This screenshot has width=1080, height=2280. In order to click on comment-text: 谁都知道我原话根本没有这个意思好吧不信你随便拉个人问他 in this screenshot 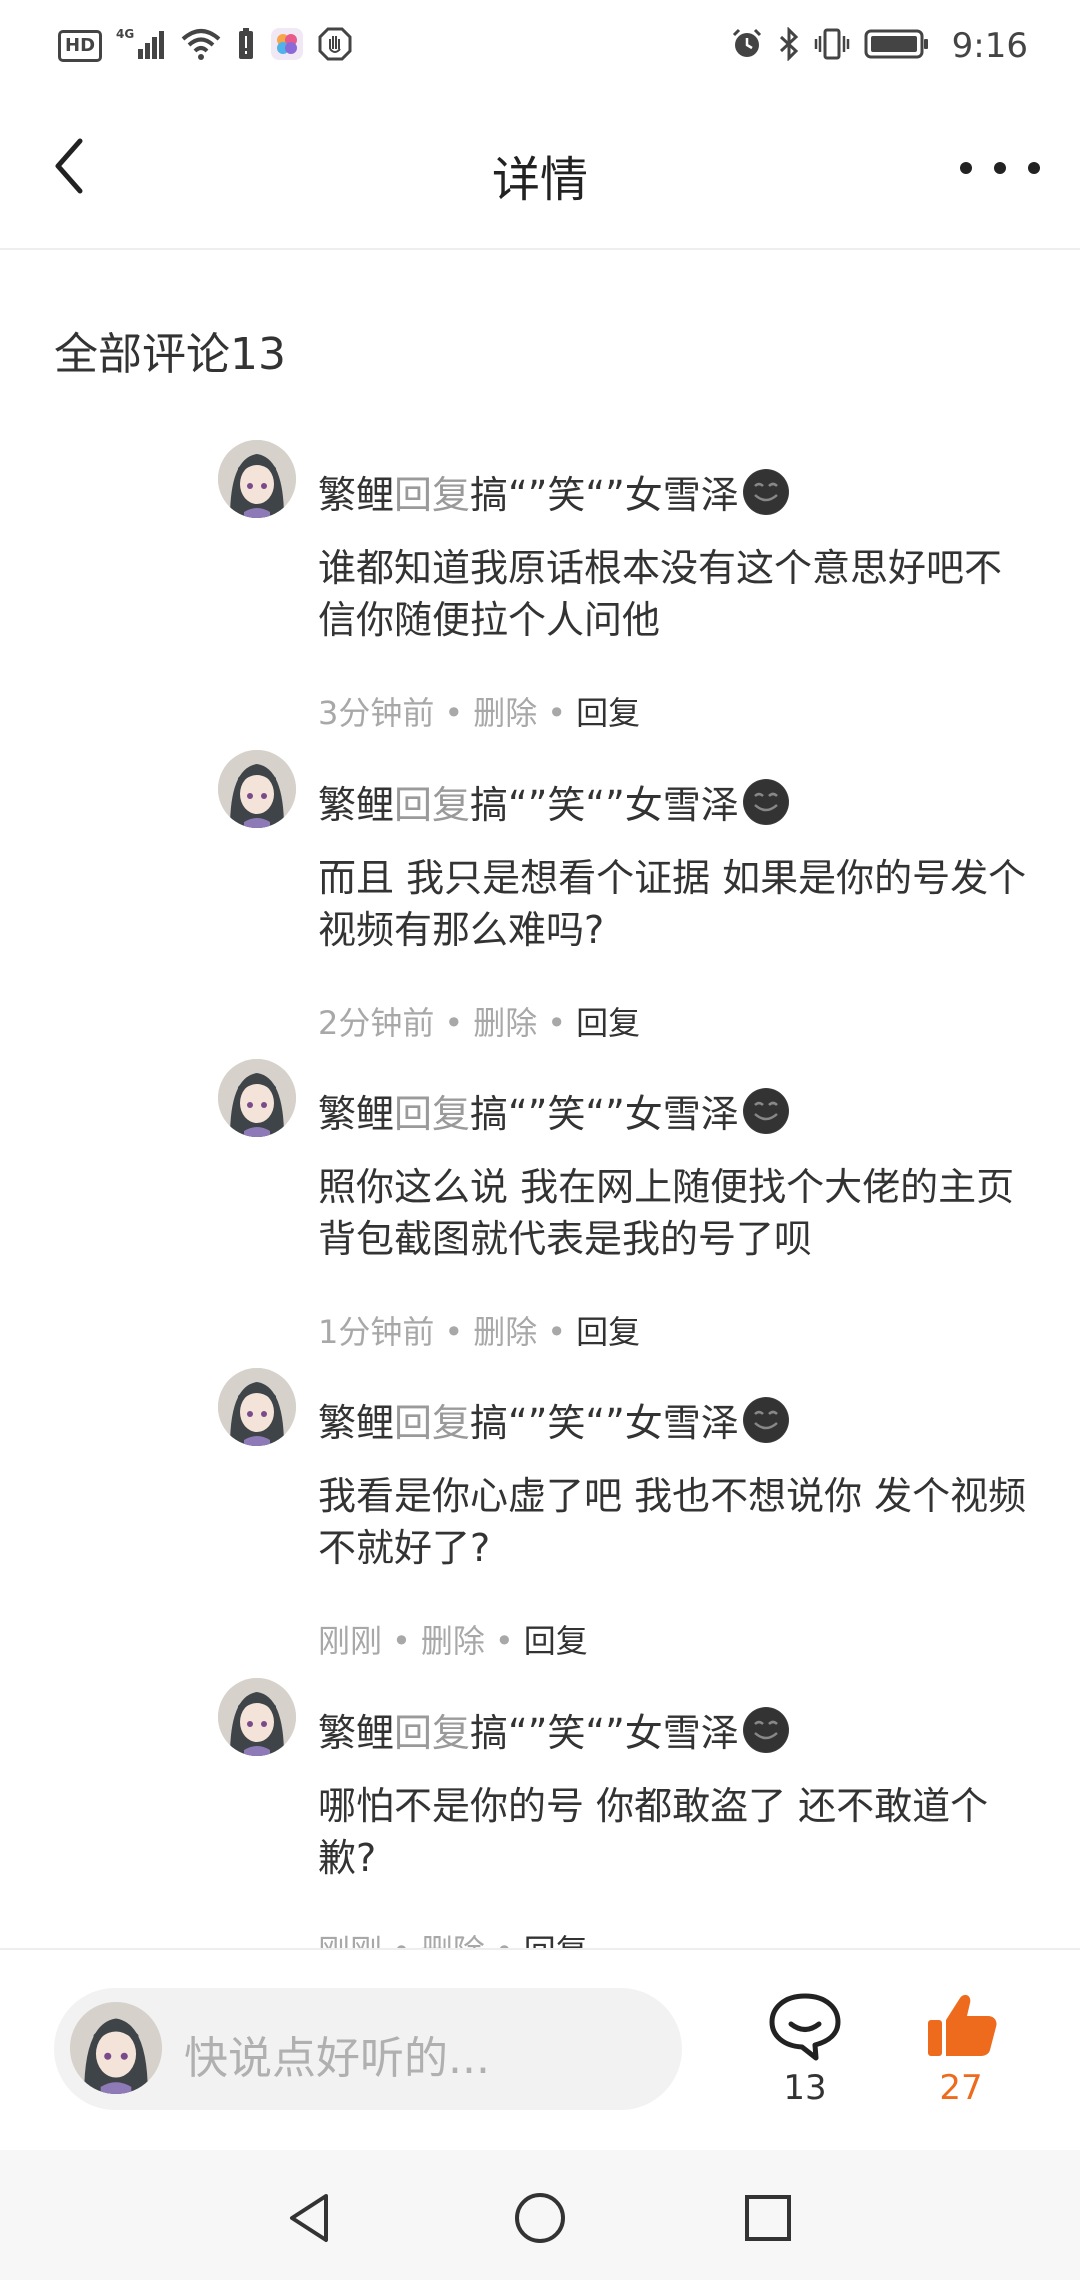, I will do `click(660, 594)`.